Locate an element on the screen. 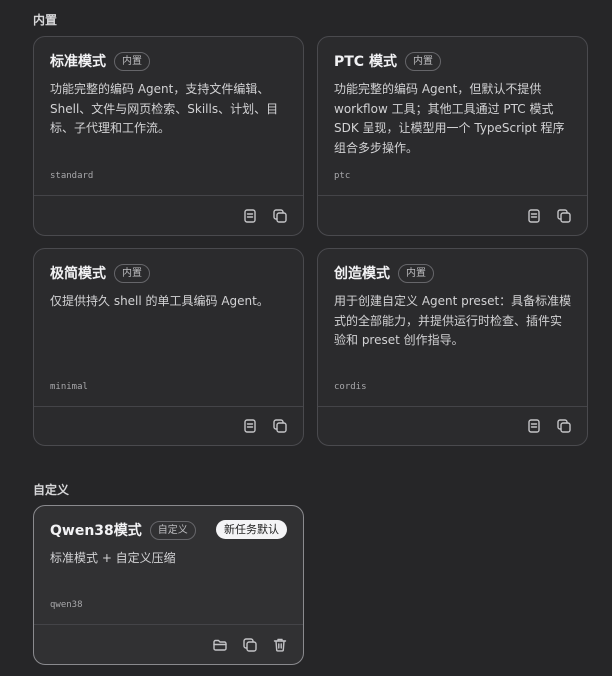 The height and width of the screenshot is (676, 612). section-title-custom: 自定义 is located at coordinates (51, 490).